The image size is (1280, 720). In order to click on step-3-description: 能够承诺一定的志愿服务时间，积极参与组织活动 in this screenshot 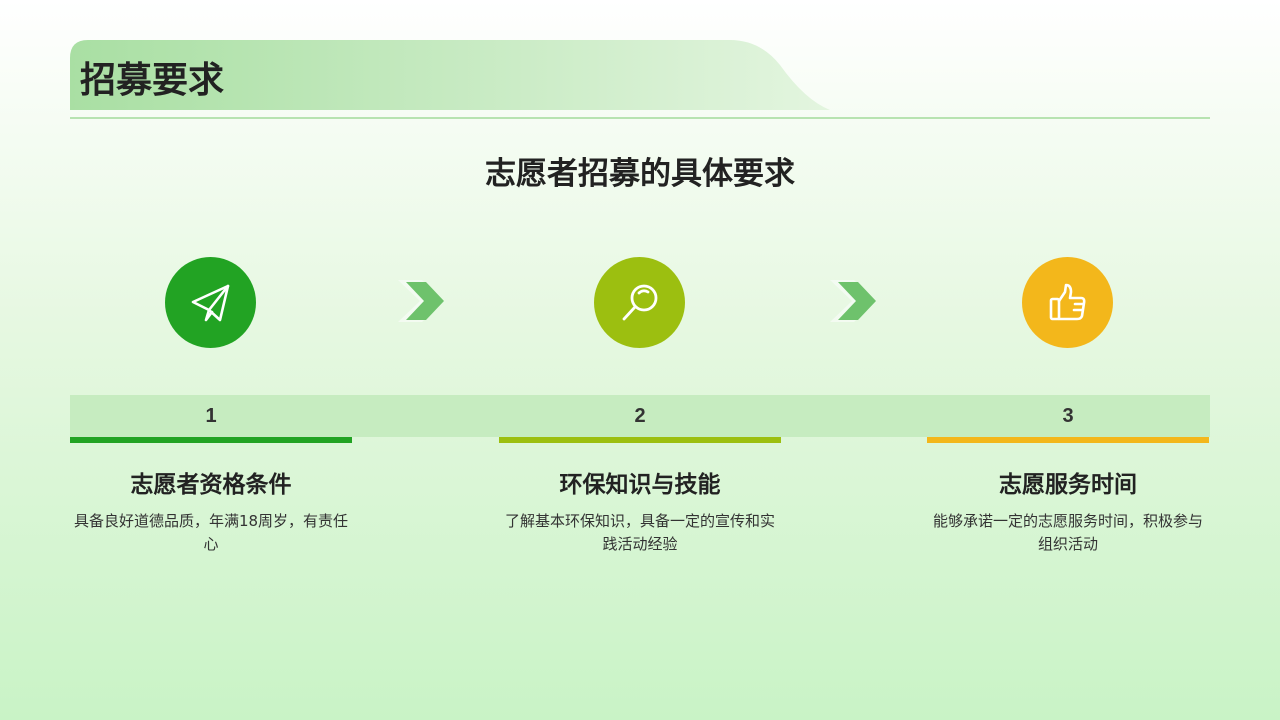, I will do `click(1067, 532)`.